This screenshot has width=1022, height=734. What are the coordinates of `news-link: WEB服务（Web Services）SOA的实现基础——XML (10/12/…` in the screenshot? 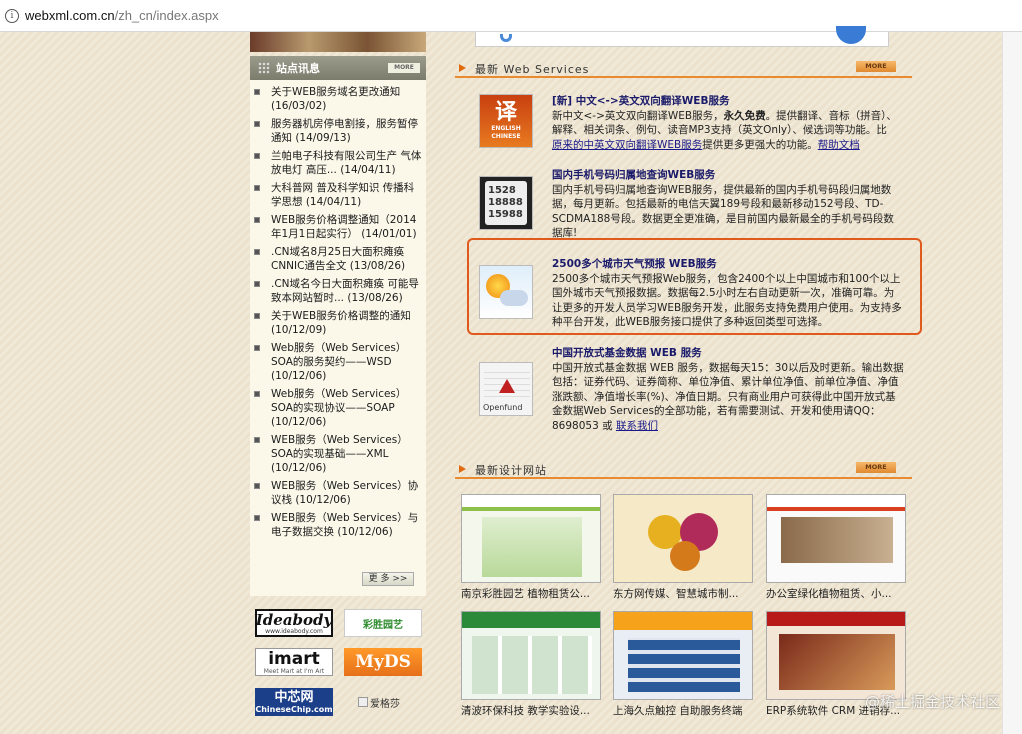 It's located at (347, 454).